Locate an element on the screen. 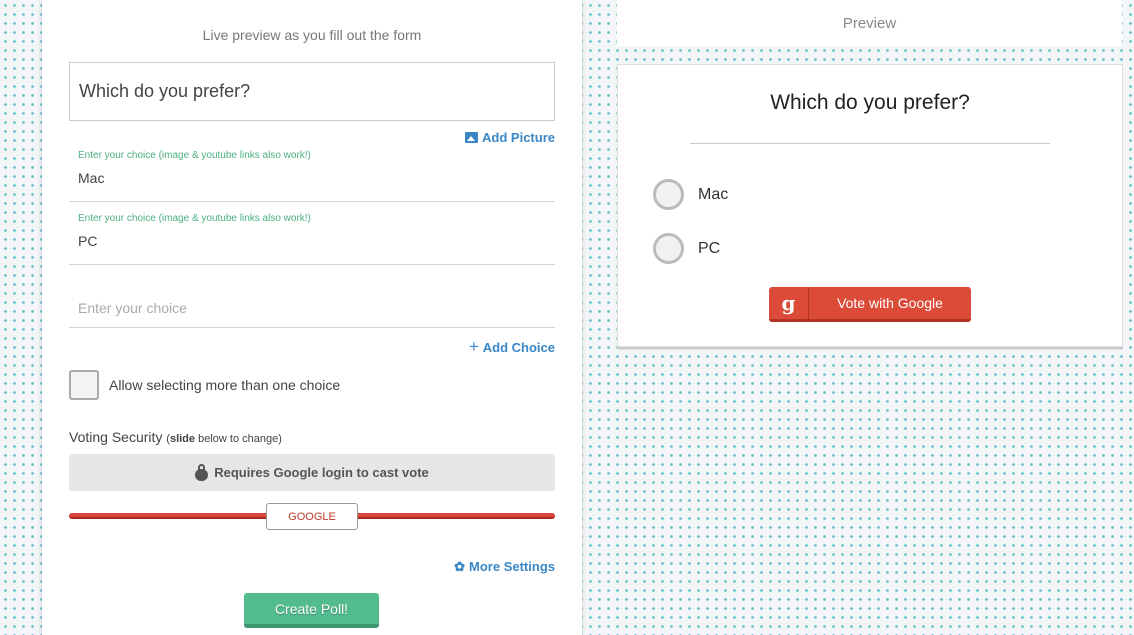 This screenshot has height=635, width=1134. vote-with-google-button: g Vote with Google is located at coordinates (870, 304).